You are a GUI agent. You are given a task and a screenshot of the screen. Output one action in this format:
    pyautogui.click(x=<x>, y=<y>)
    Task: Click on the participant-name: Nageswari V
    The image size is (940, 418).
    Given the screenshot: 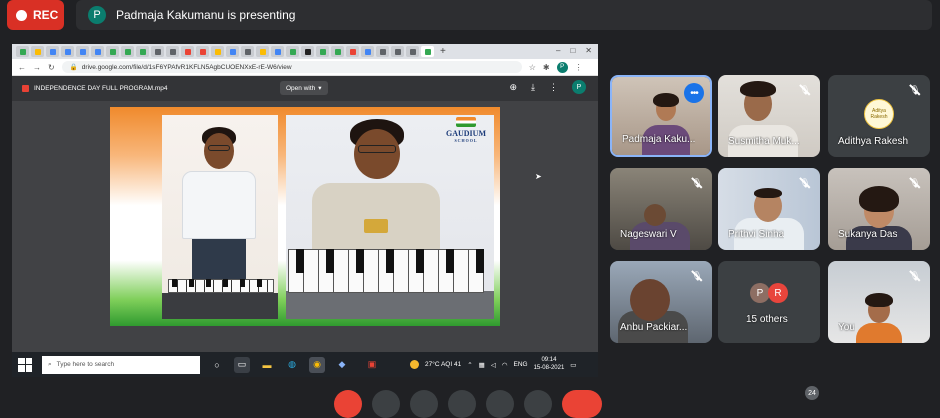 What is the action you would take?
    pyautogui.click(x=648, y=234)
    